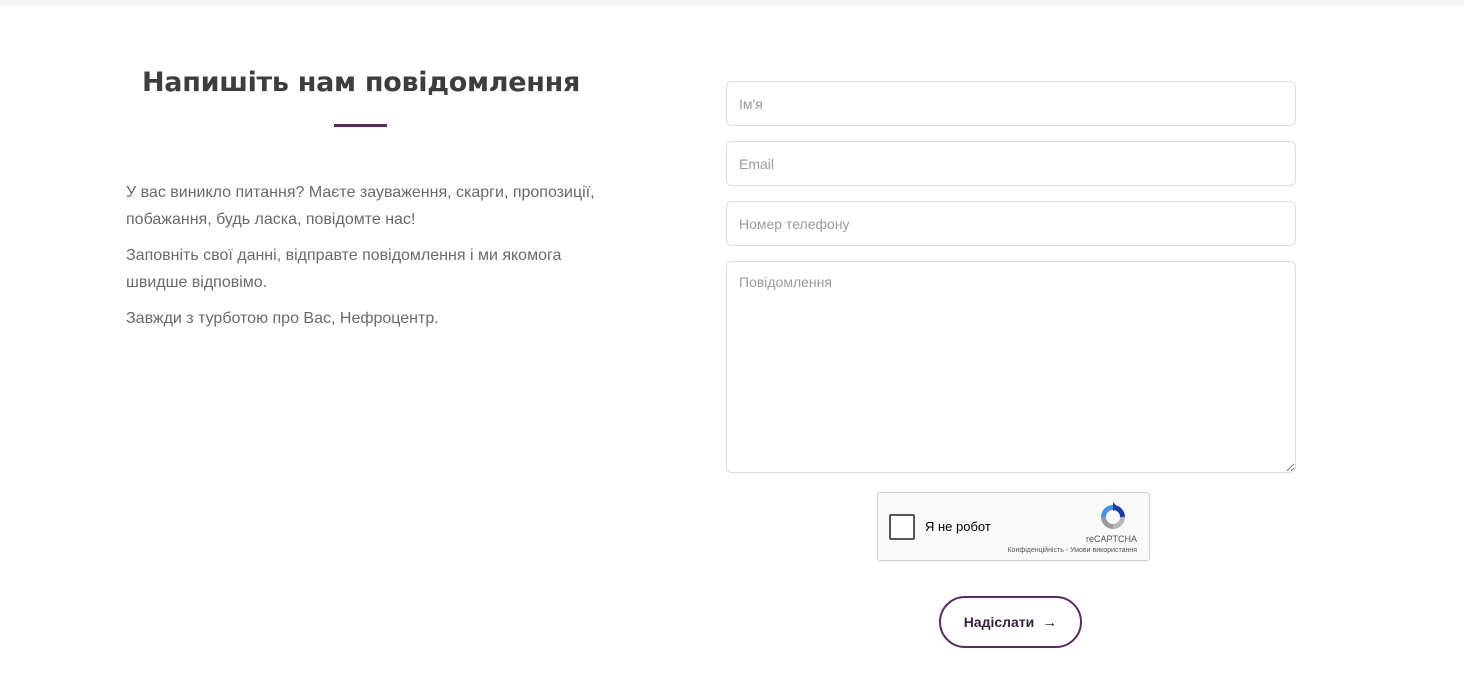 The height and width of the screenshot is (681, 1464). I want to click on message-textarea, so click(1011, 367).